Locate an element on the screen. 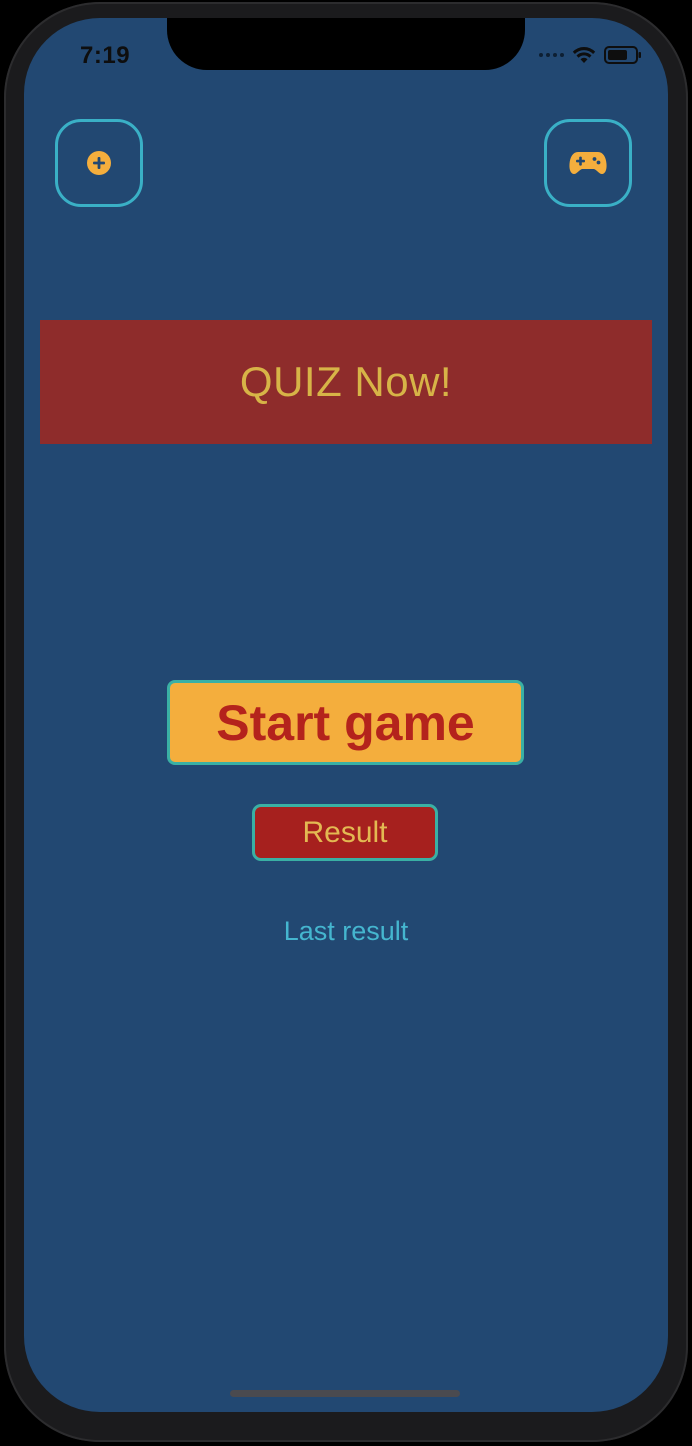 The height and width of the screenshot is (1446, 692). result-label: Result is located at coordinates (345, 832).